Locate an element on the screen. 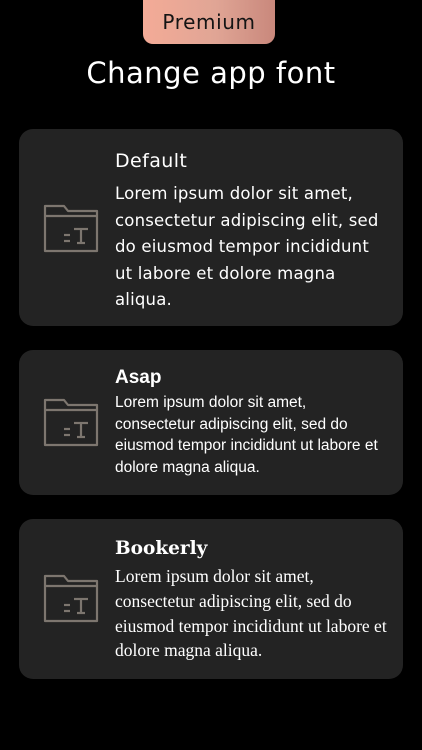 The width and height of the screenshot is (422, 750). font-name: Asap is located at coordinates (138, 377).